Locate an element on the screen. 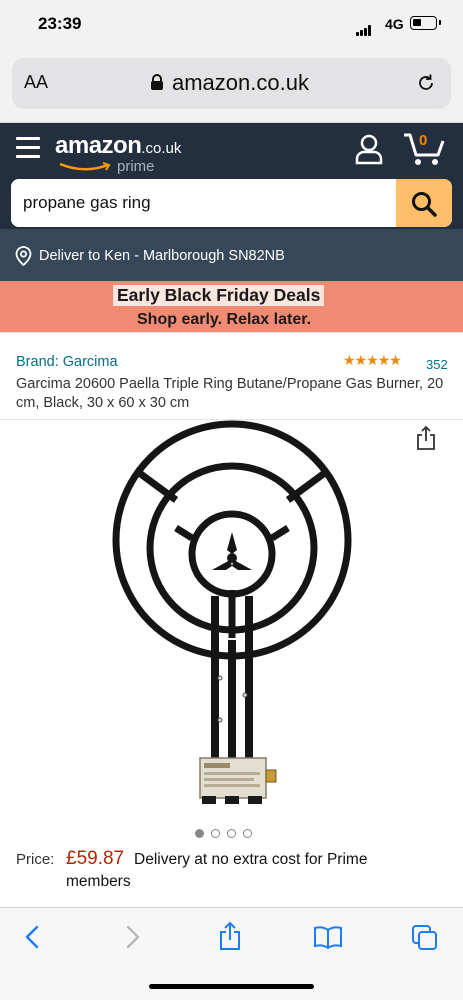  star-rating: ★★★★★ is located at coordinates (372, 360).